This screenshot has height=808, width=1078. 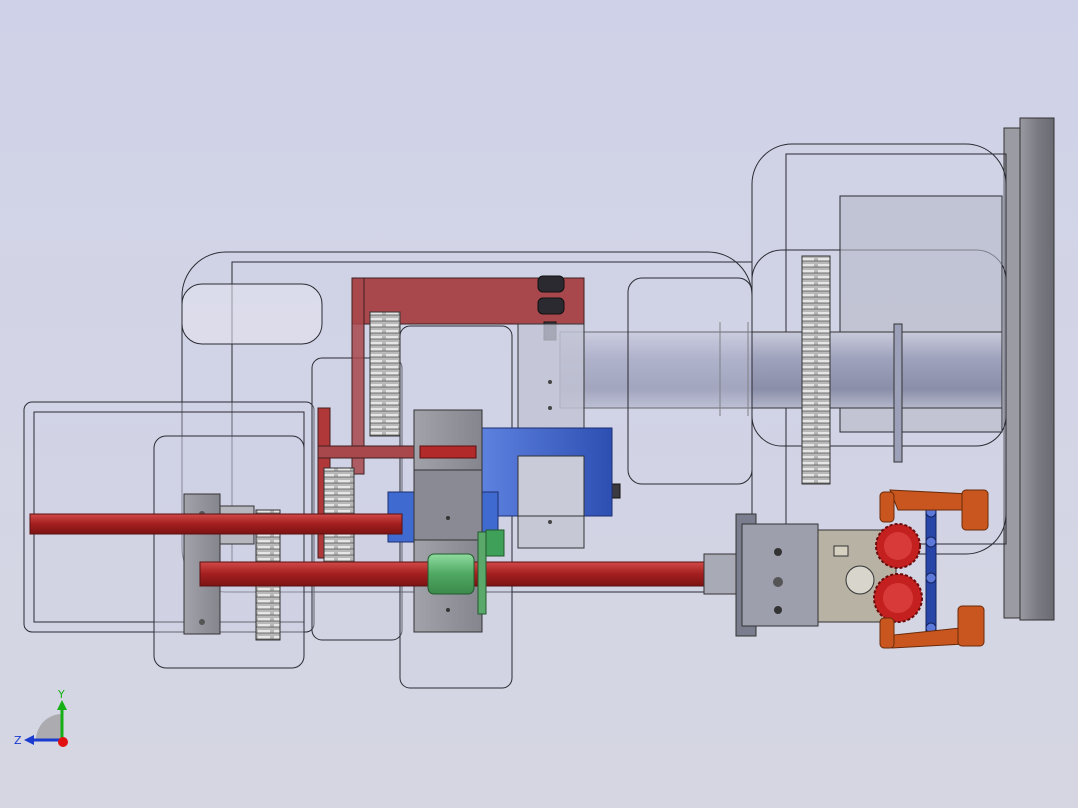 I want to click on x-axis-dot, so click(x=63, y=742).